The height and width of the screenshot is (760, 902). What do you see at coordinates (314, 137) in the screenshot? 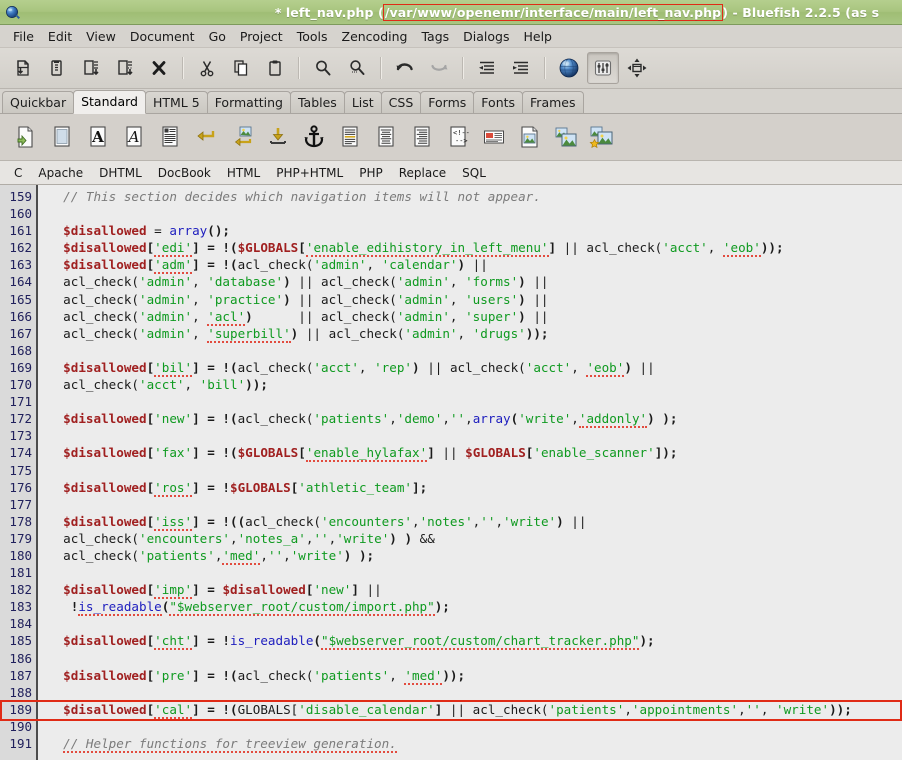
I see `anchor-icon` at bounding box center [314, 137].